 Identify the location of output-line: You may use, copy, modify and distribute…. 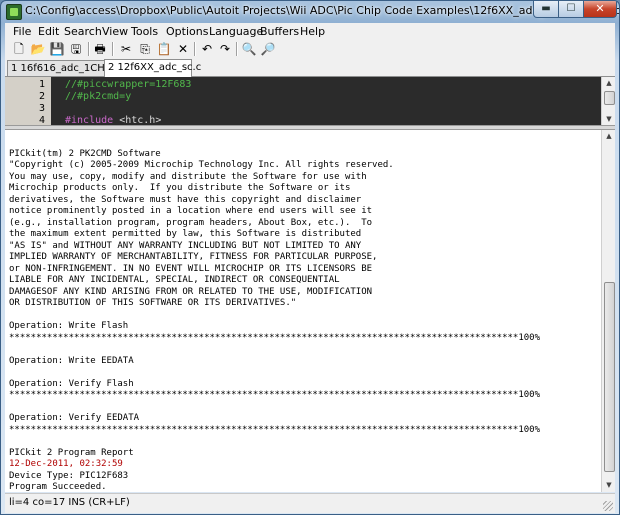
(188, 176).